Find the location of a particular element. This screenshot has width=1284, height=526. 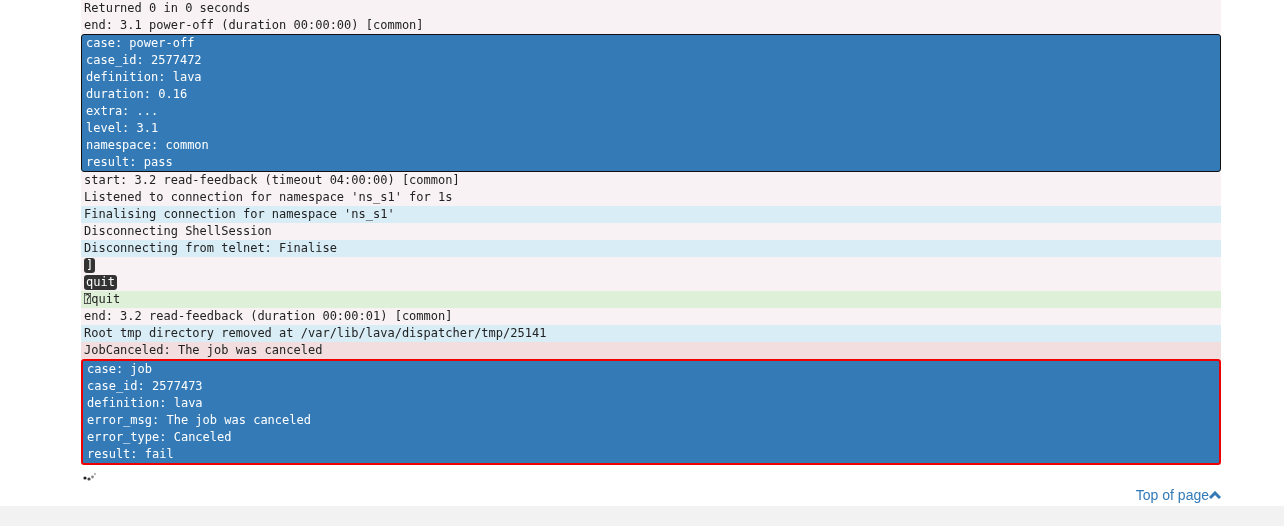

target-output-badge: ] is located at coordinates (90, 265).